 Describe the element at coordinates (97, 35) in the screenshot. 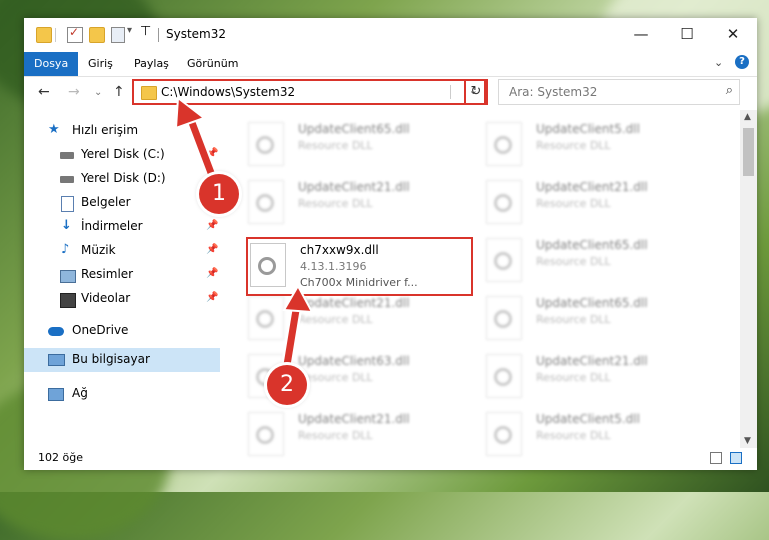

I see `new-folder-icon` at that location.